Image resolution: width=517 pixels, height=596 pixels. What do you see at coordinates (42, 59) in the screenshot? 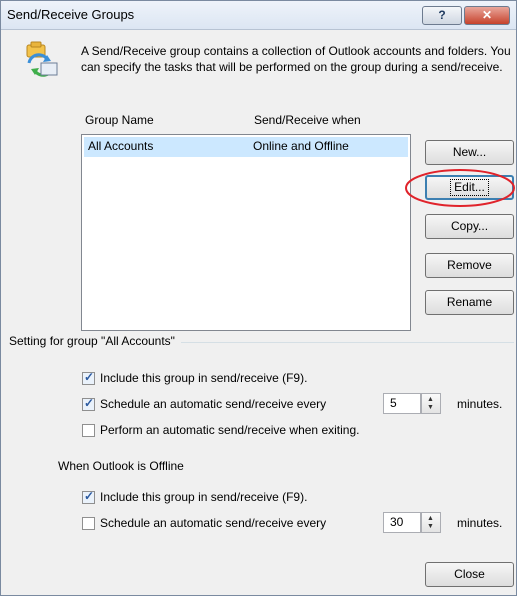
I see `send-receive-icon` at bounding box center [42, 59].